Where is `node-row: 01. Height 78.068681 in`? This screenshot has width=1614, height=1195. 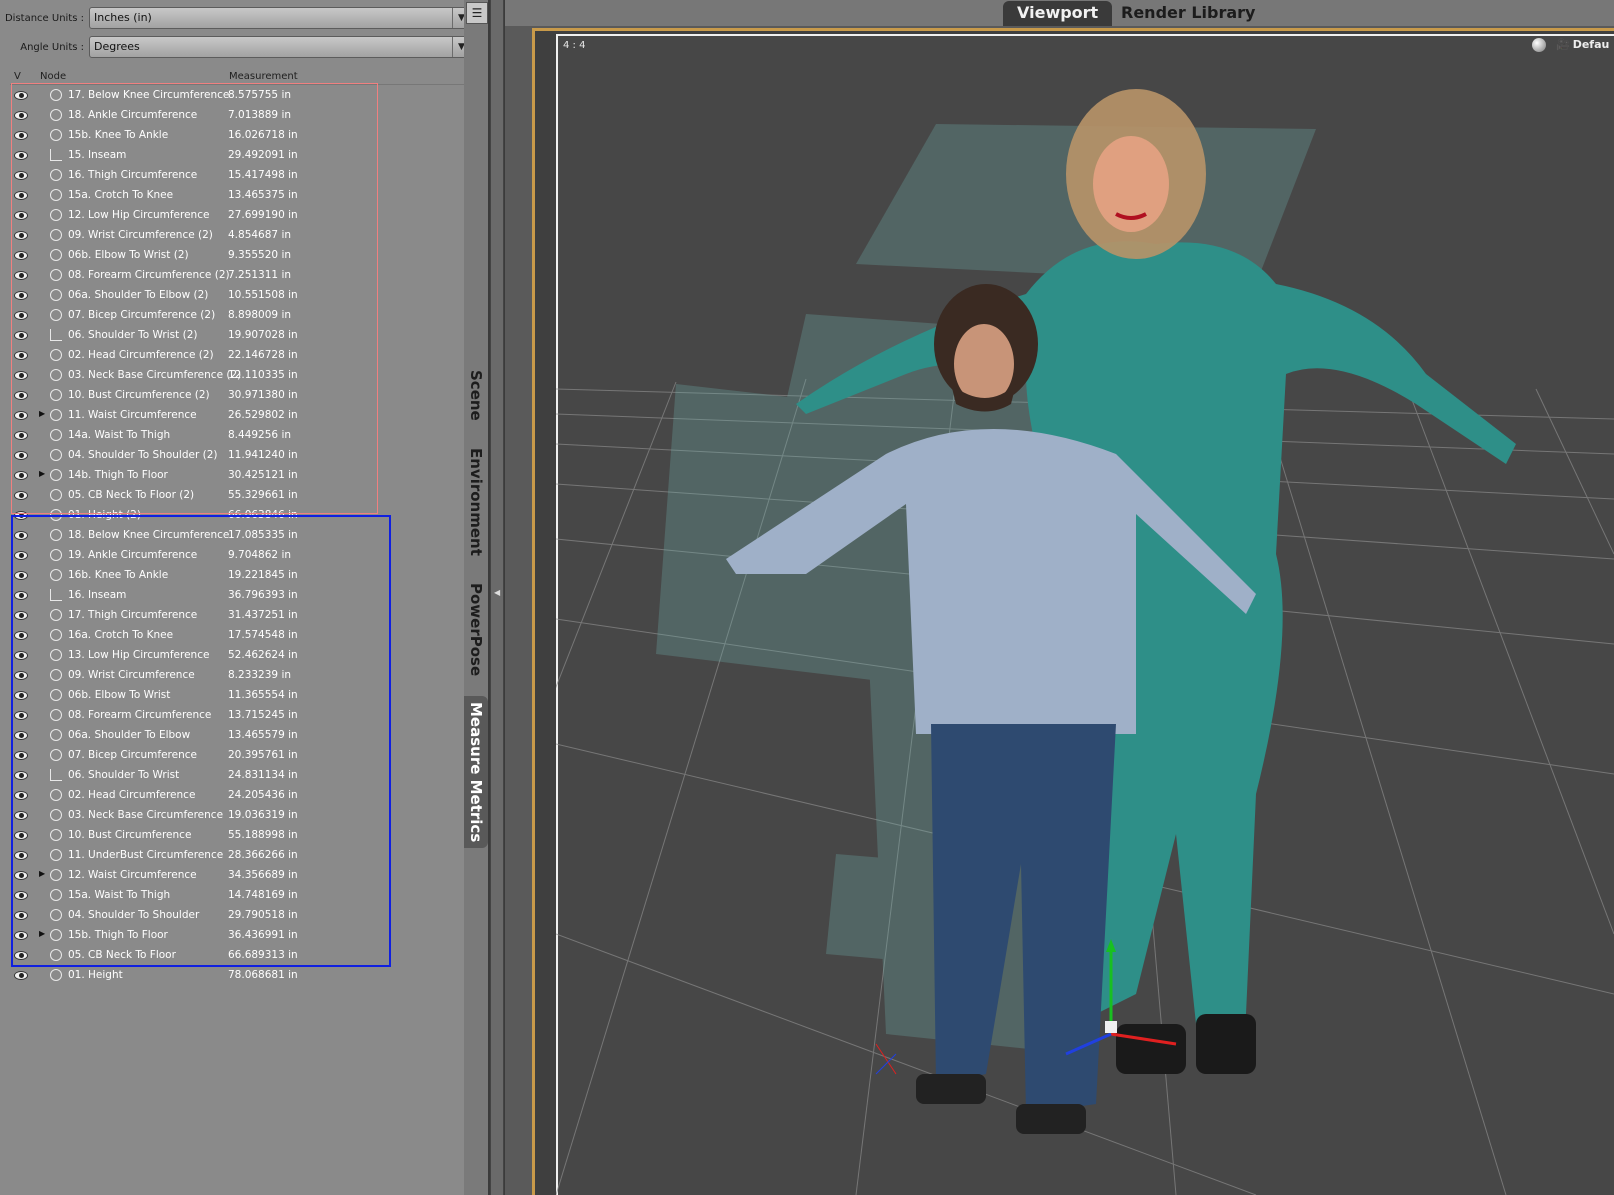 node-row: 01. Height 78.068681 in is located at coordinates (240, 976).